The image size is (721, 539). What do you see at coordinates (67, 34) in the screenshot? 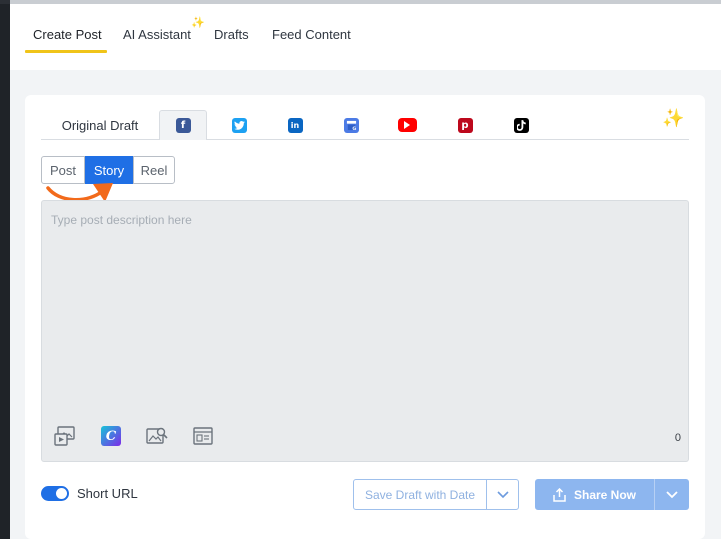
I see `tab-create-post: Create Post` at bounding box center [67, 34].